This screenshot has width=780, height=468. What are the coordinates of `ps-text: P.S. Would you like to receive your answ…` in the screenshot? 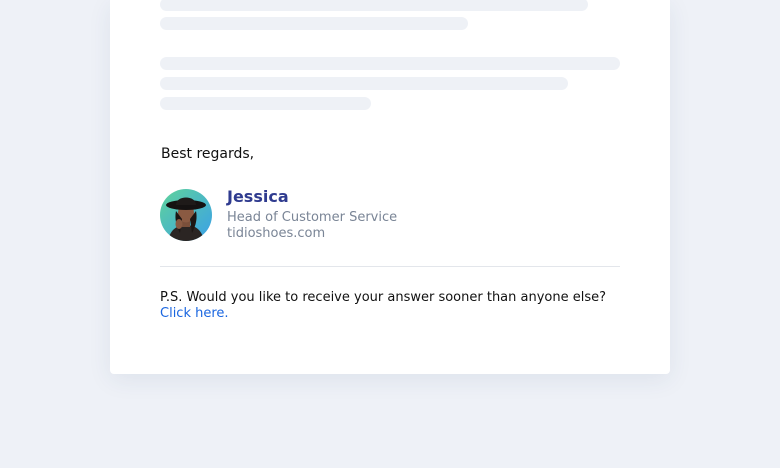 It's located at (383, 297).